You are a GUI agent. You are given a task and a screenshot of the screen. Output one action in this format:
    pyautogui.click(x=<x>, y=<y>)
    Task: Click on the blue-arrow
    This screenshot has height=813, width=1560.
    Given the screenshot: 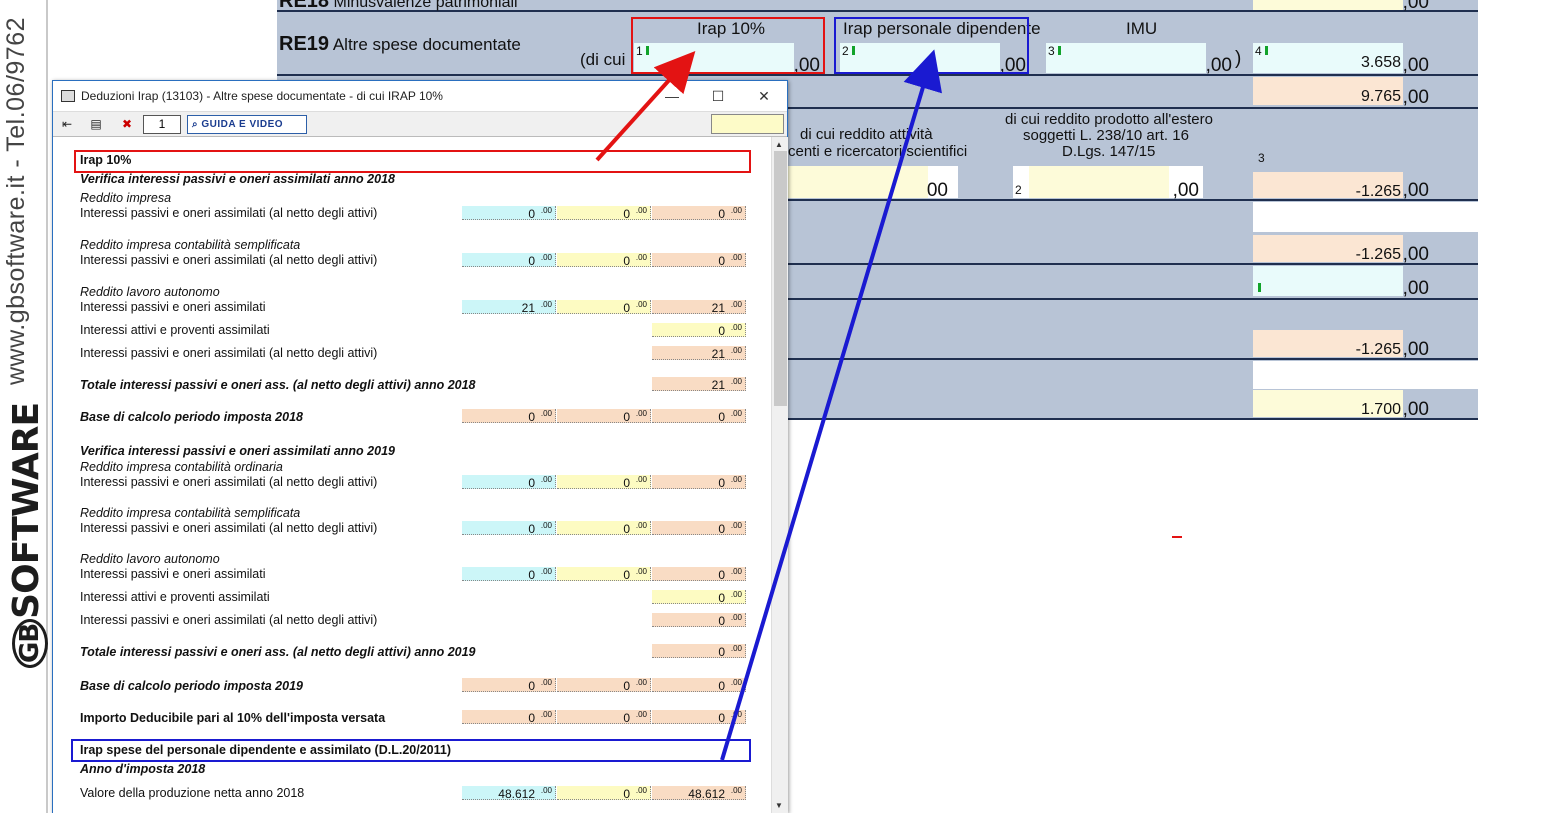 What is the action you would take?
    pyautogui.click(x=831, y=405)
    